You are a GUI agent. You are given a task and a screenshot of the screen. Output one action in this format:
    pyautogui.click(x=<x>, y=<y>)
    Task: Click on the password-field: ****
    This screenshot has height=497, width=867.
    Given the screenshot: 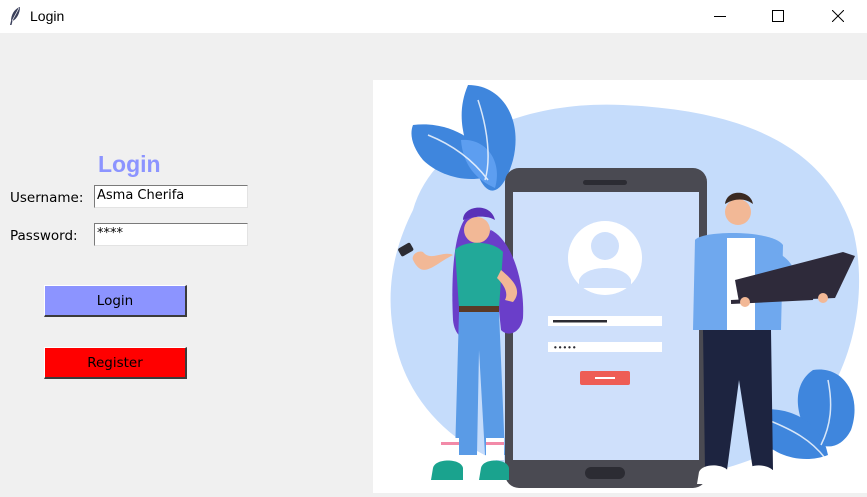 What is the action you would take?
    pyautogui.click(x=171, y=234)
    